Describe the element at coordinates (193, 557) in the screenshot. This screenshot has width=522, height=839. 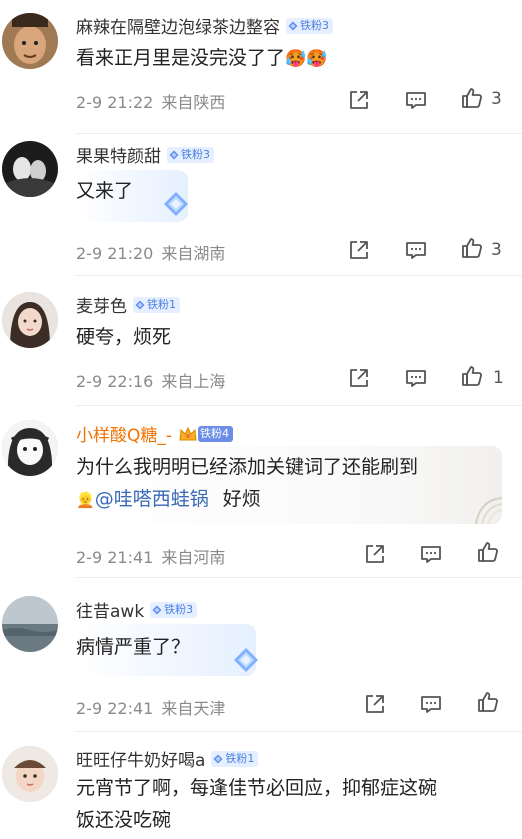
I see `location: 来自河南` at that location.